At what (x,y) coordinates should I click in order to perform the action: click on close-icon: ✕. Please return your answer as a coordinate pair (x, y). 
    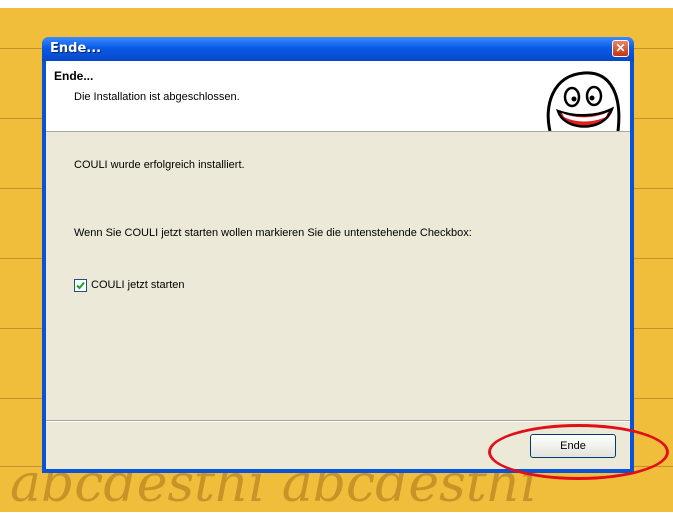
    Looking at the image, I should click on (620, 48).